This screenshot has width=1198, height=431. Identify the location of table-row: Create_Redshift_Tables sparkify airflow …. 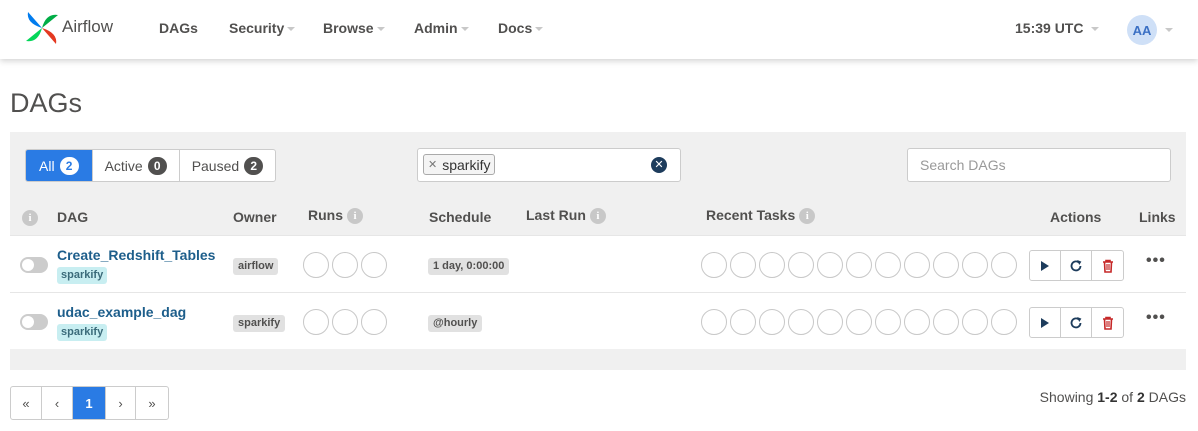
(598, 263).